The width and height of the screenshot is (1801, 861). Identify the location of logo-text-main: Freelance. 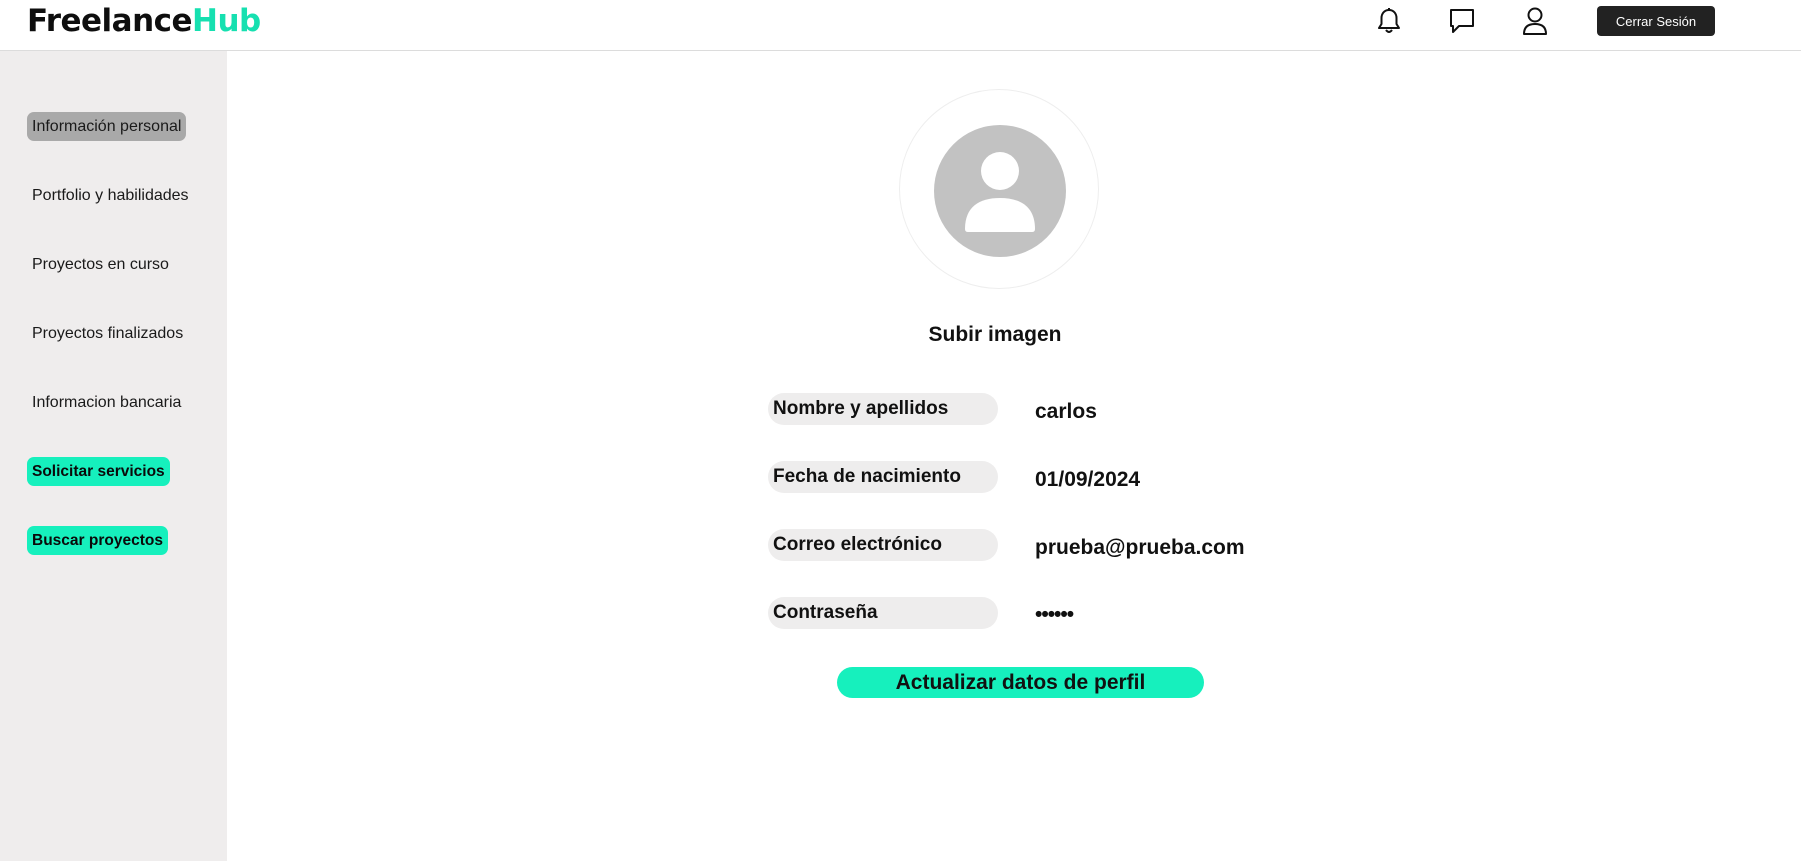
(110, 21).